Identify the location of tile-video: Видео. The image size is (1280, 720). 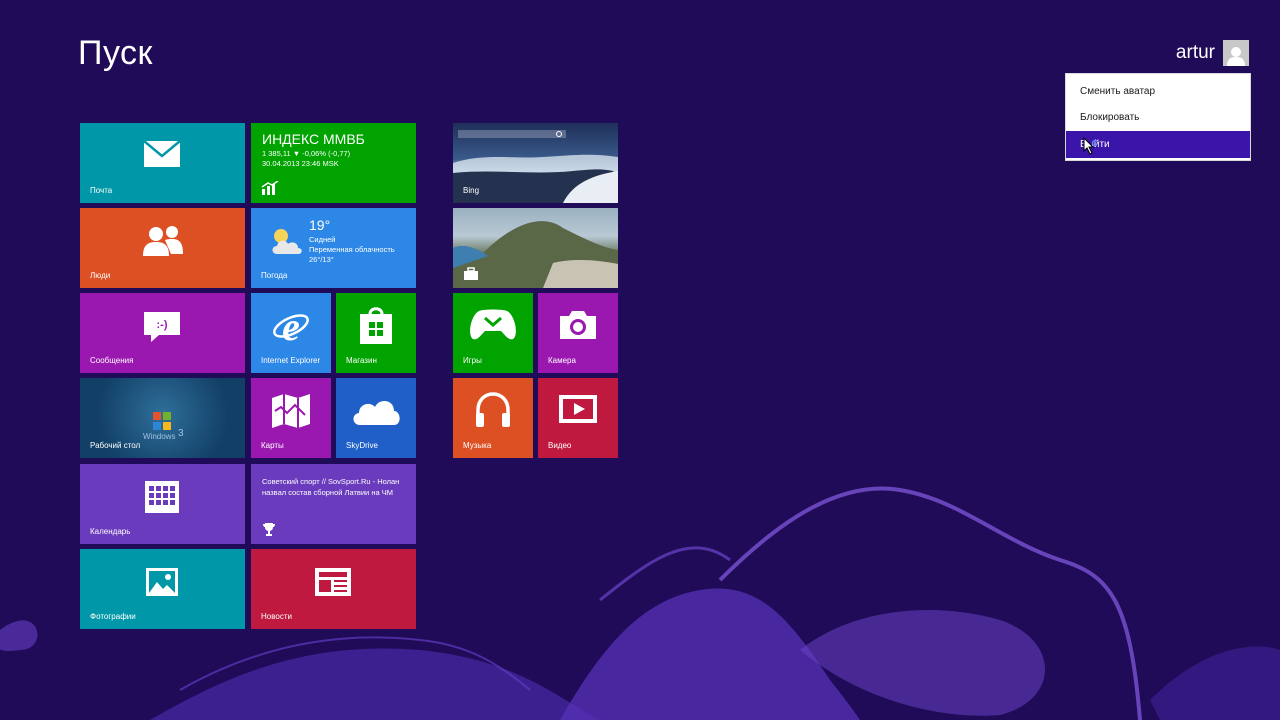
(578, 418).